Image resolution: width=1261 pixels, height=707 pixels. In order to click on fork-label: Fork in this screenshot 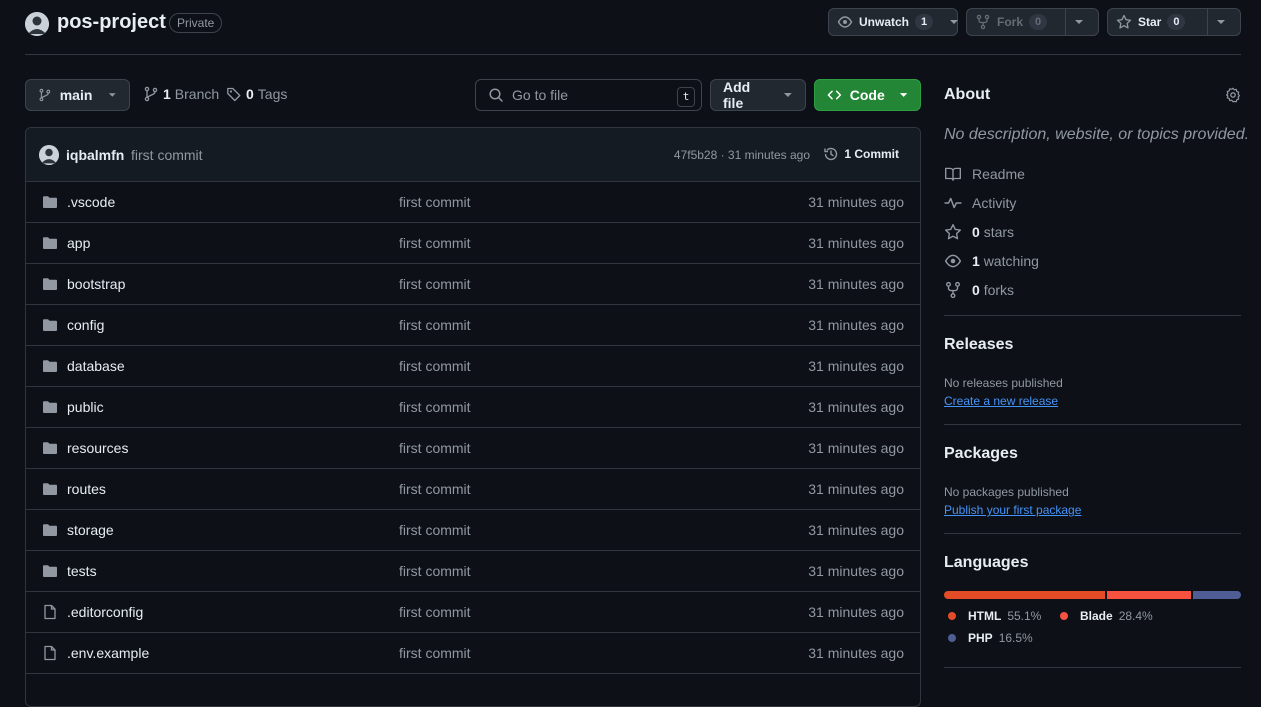, I will do `click(1010, 22)`.